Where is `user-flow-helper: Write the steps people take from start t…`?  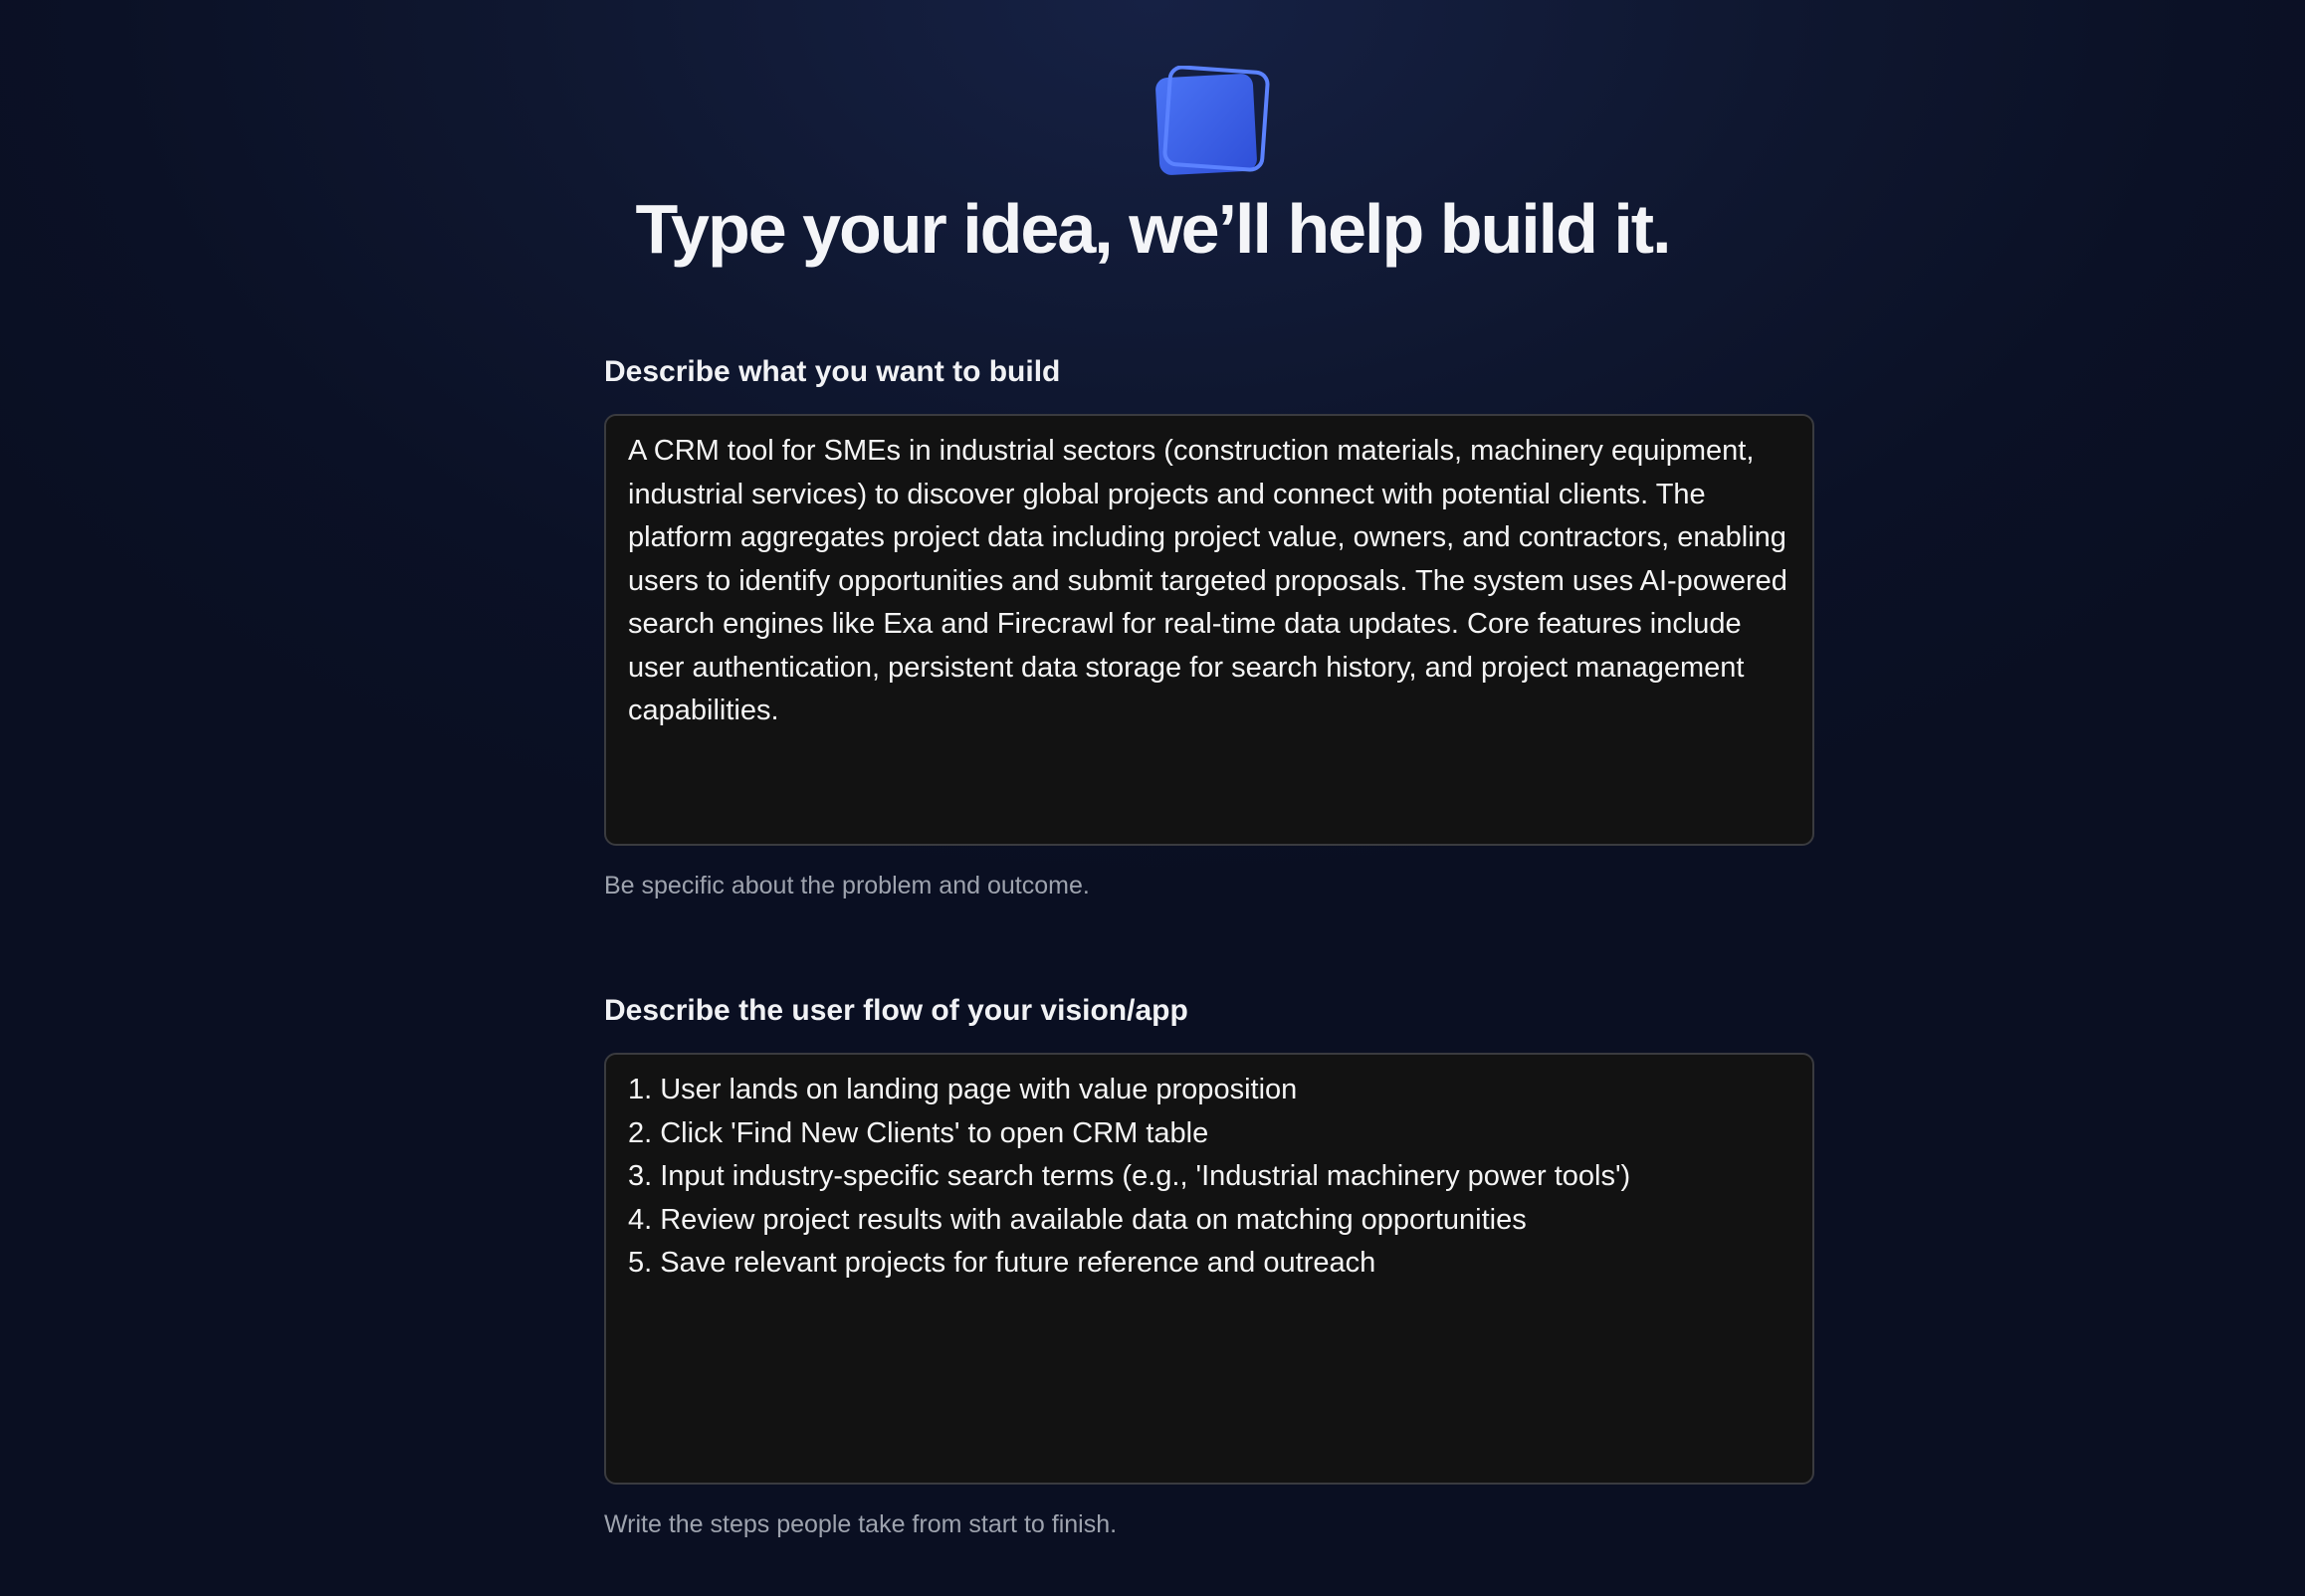
user-flow-helper: Write the steps people take from start t… is located at coordinates (861, 1524).